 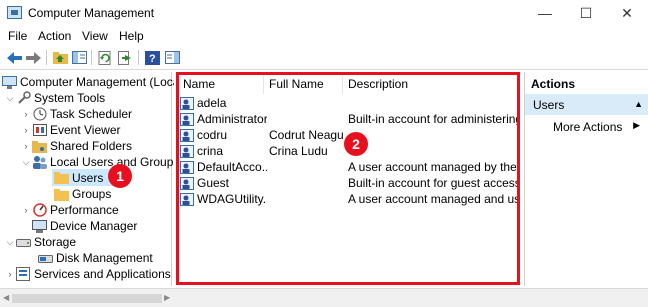 What do you see at coordinates (39, 162) in the screenshot?
I see `local-users-groups-icon` at bounding box center [39, 162].